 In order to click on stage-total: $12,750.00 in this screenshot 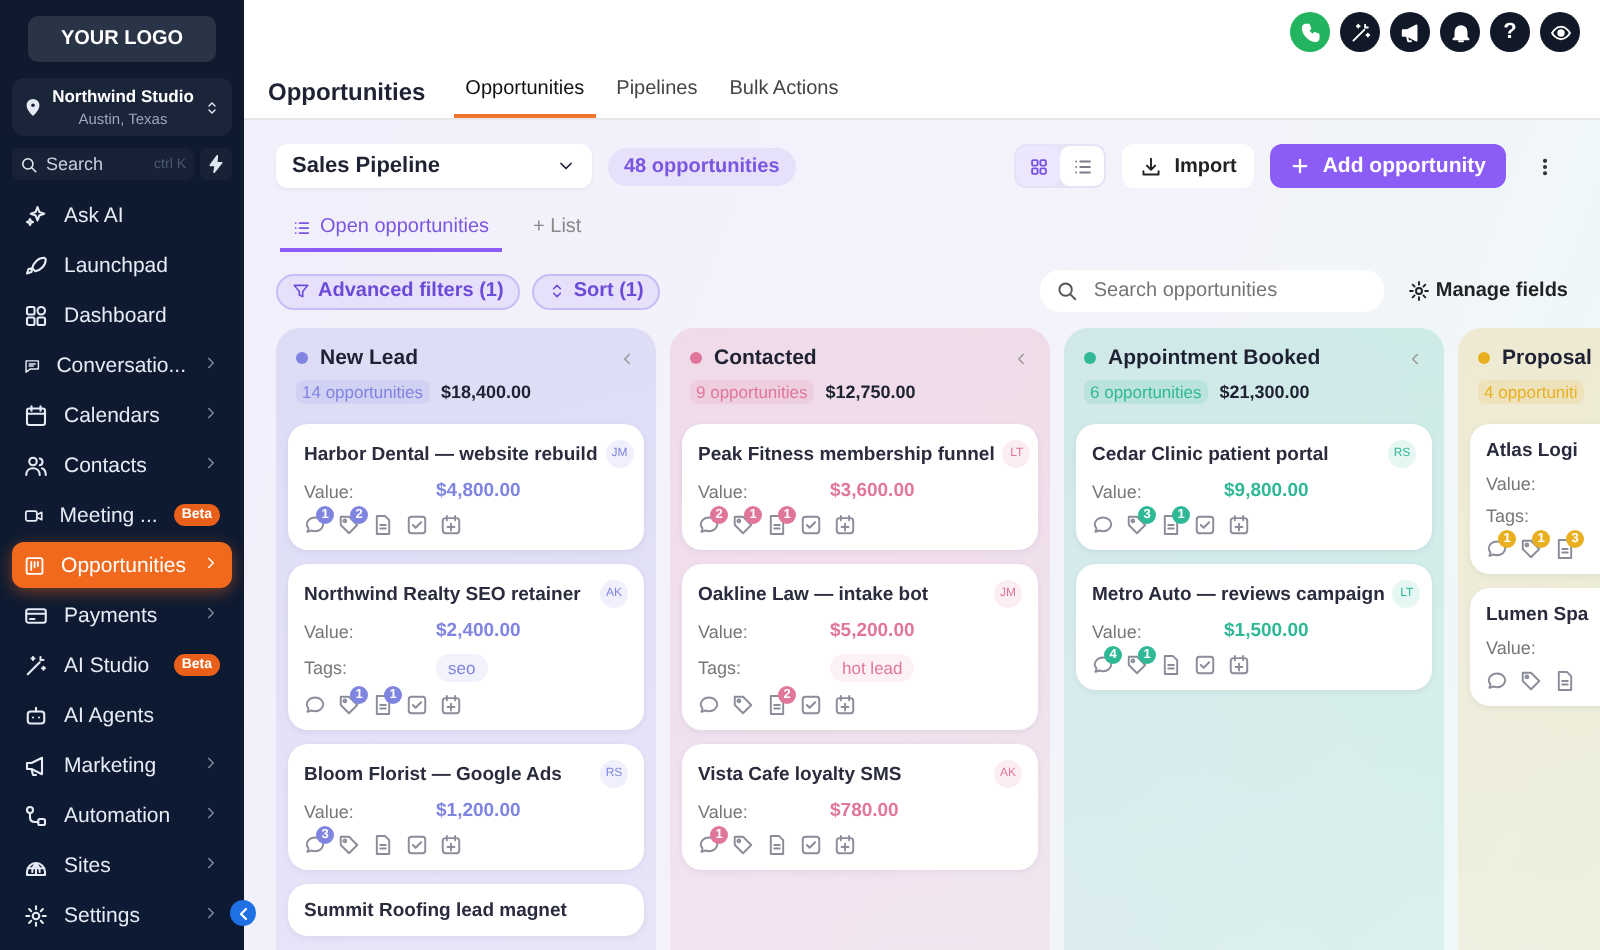, I will do `click(870, 392)`.